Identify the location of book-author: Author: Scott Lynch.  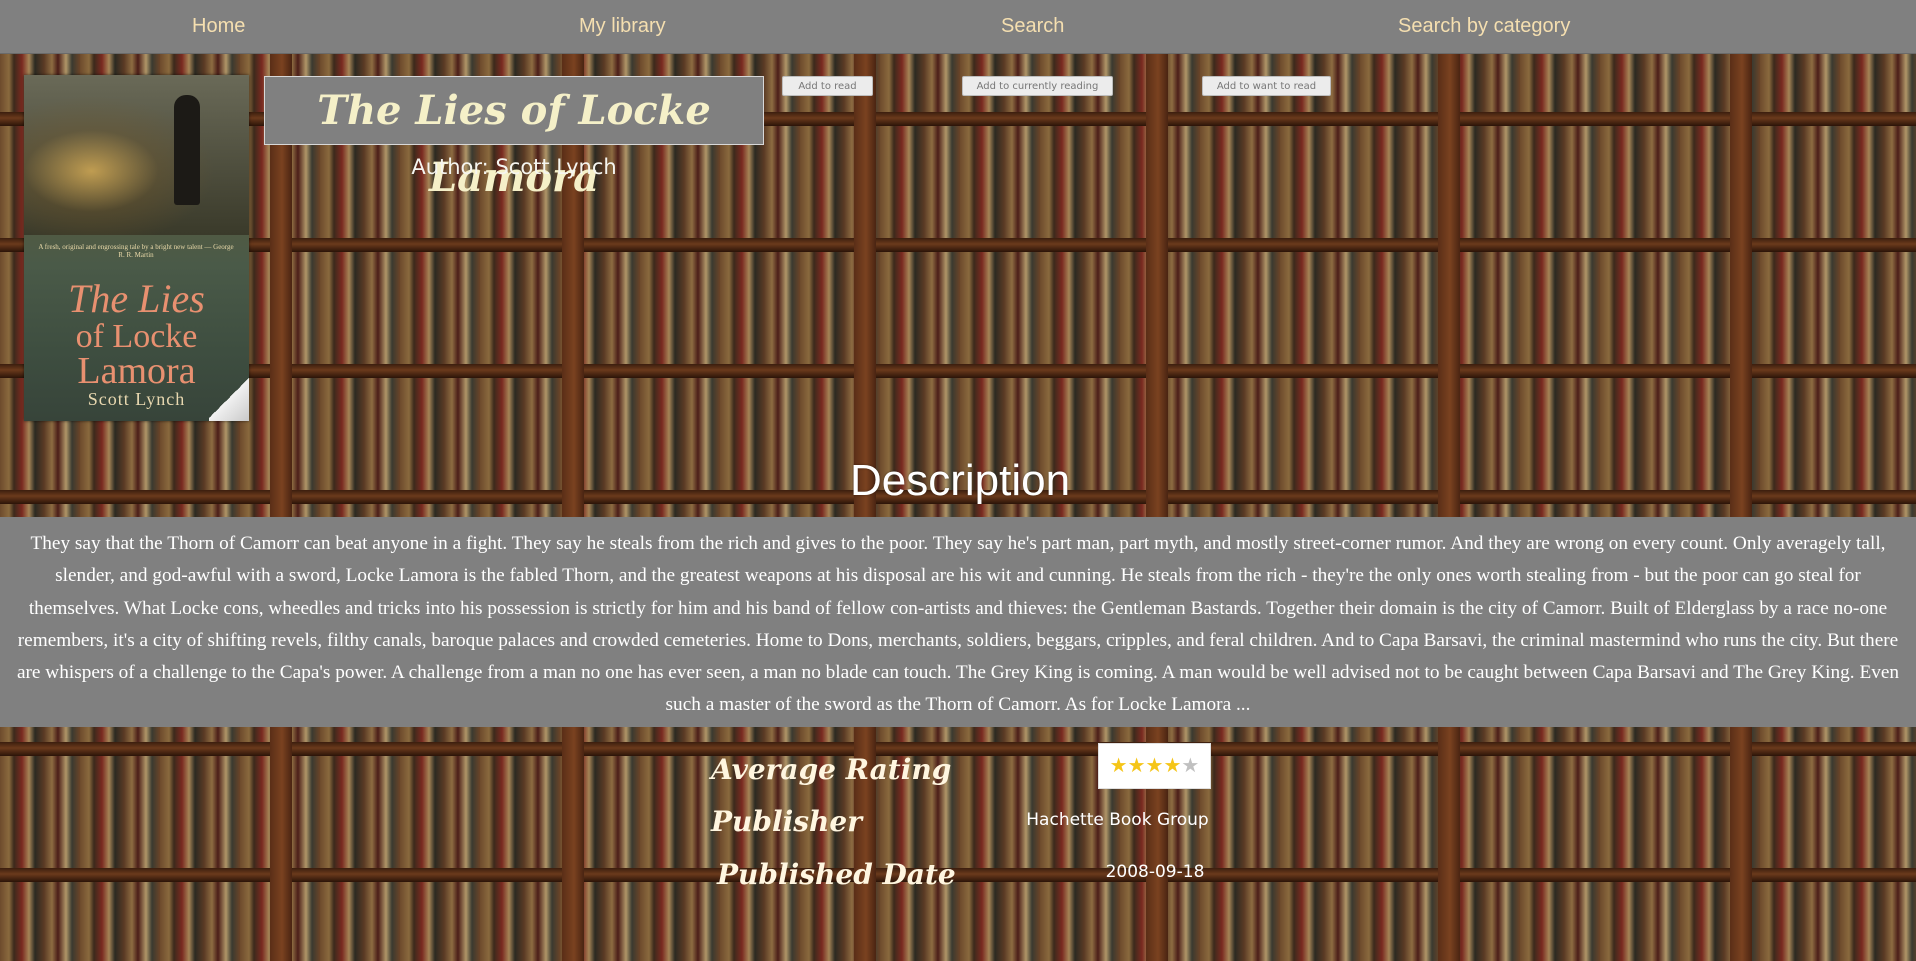
(514, 167).